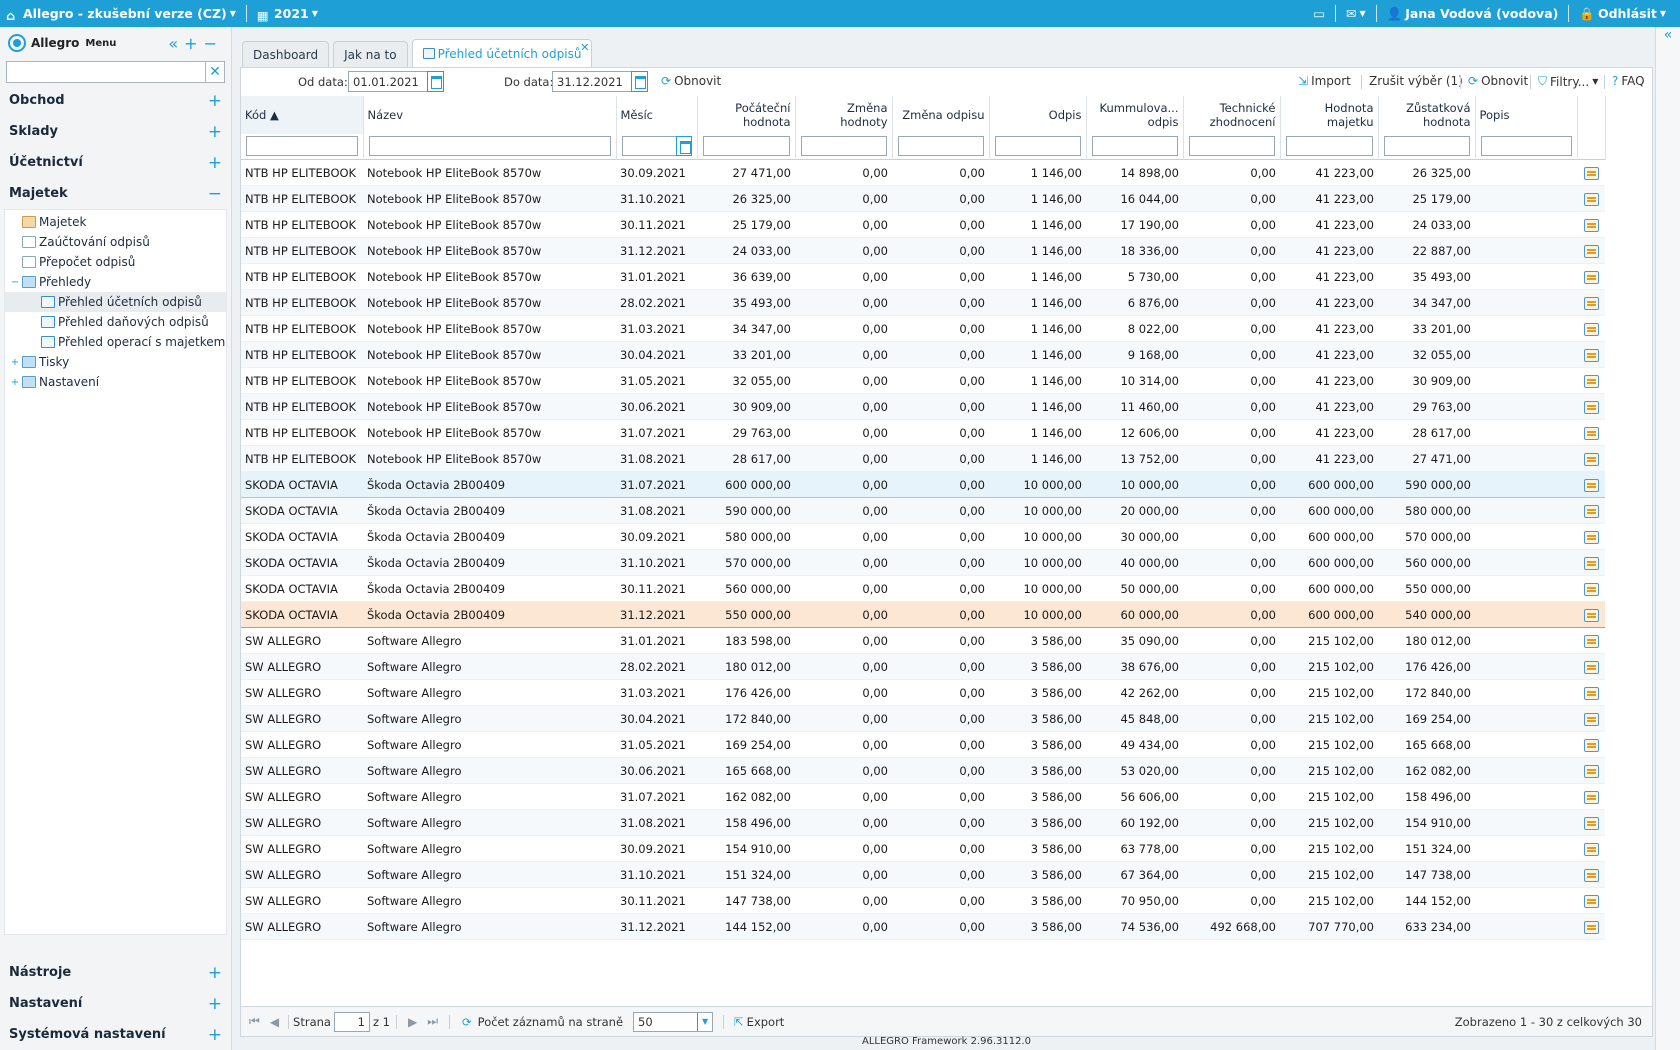 The image size is (1680, 1050). What do you see at coordinates (115, 262) in the screenshot?
I see `tree-item: Přepočet odpisů` at bounding box center [115, 262].